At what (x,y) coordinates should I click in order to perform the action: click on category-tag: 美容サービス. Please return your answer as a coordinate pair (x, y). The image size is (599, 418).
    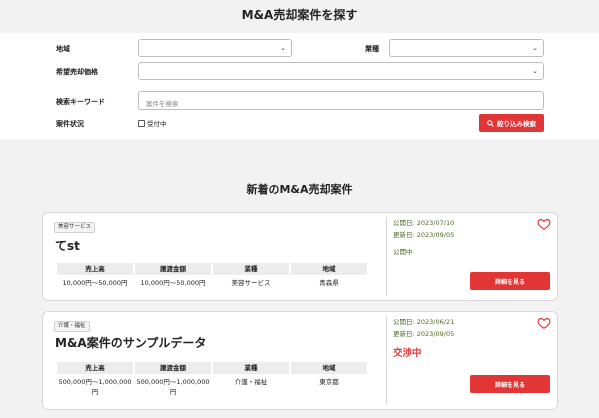
    Looking at the image, I should click on (75, 227).